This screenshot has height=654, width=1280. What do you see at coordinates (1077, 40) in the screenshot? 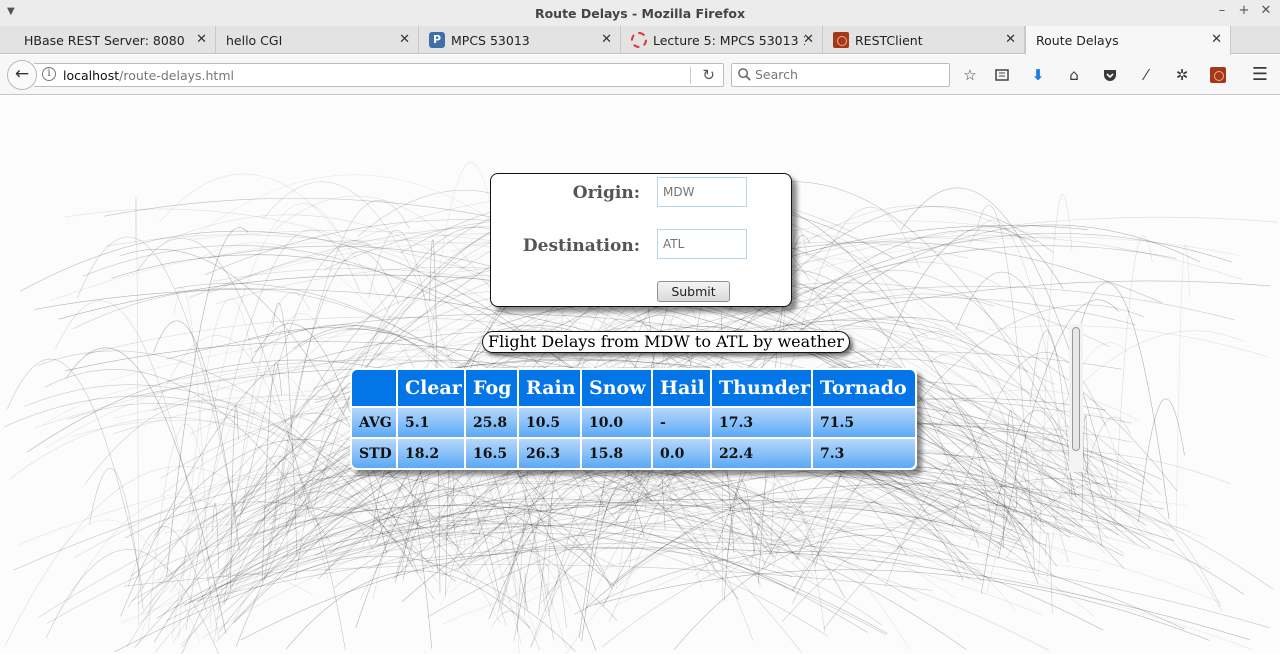
I see `tab-label: Route Delays` at bounding box center [1077, 40].